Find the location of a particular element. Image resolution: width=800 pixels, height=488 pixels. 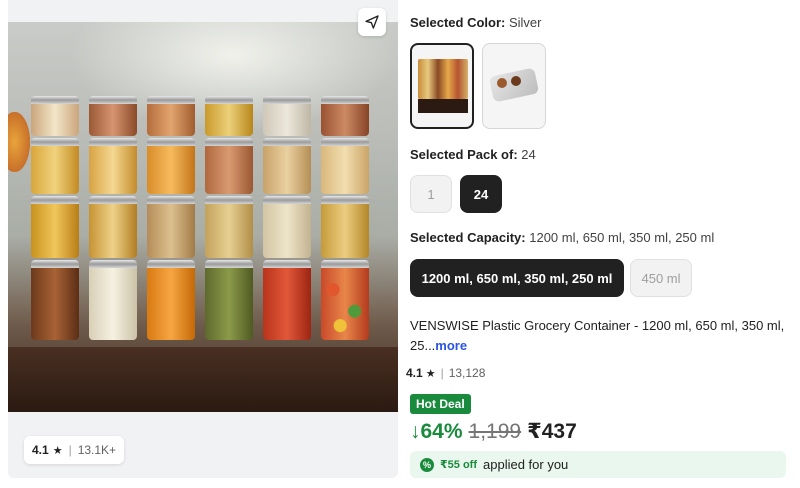

swatch-thumbnail is located at coordinates (443, 79).